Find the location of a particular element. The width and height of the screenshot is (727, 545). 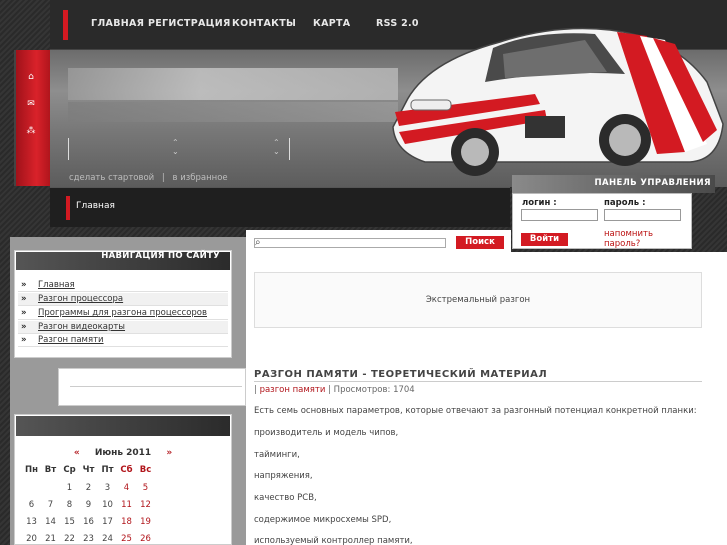

calendar-day: 3 is located at coordinates (107, 488).